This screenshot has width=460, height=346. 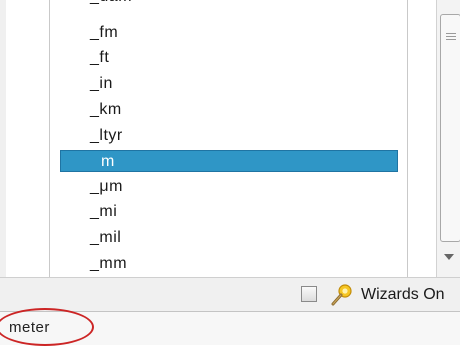 What do you see at coordinates (449, 257) in the screenshot?
I see `scroll-down-arrow-icon` at bounding box center [449, 257].